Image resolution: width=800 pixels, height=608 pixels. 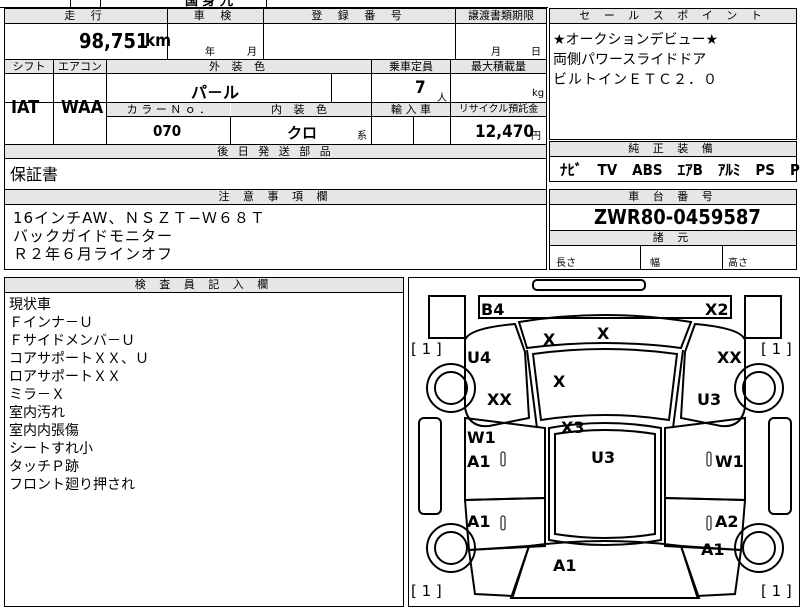 I want to click on dimensions-header: 諸 元, so click(x=673, y=238).